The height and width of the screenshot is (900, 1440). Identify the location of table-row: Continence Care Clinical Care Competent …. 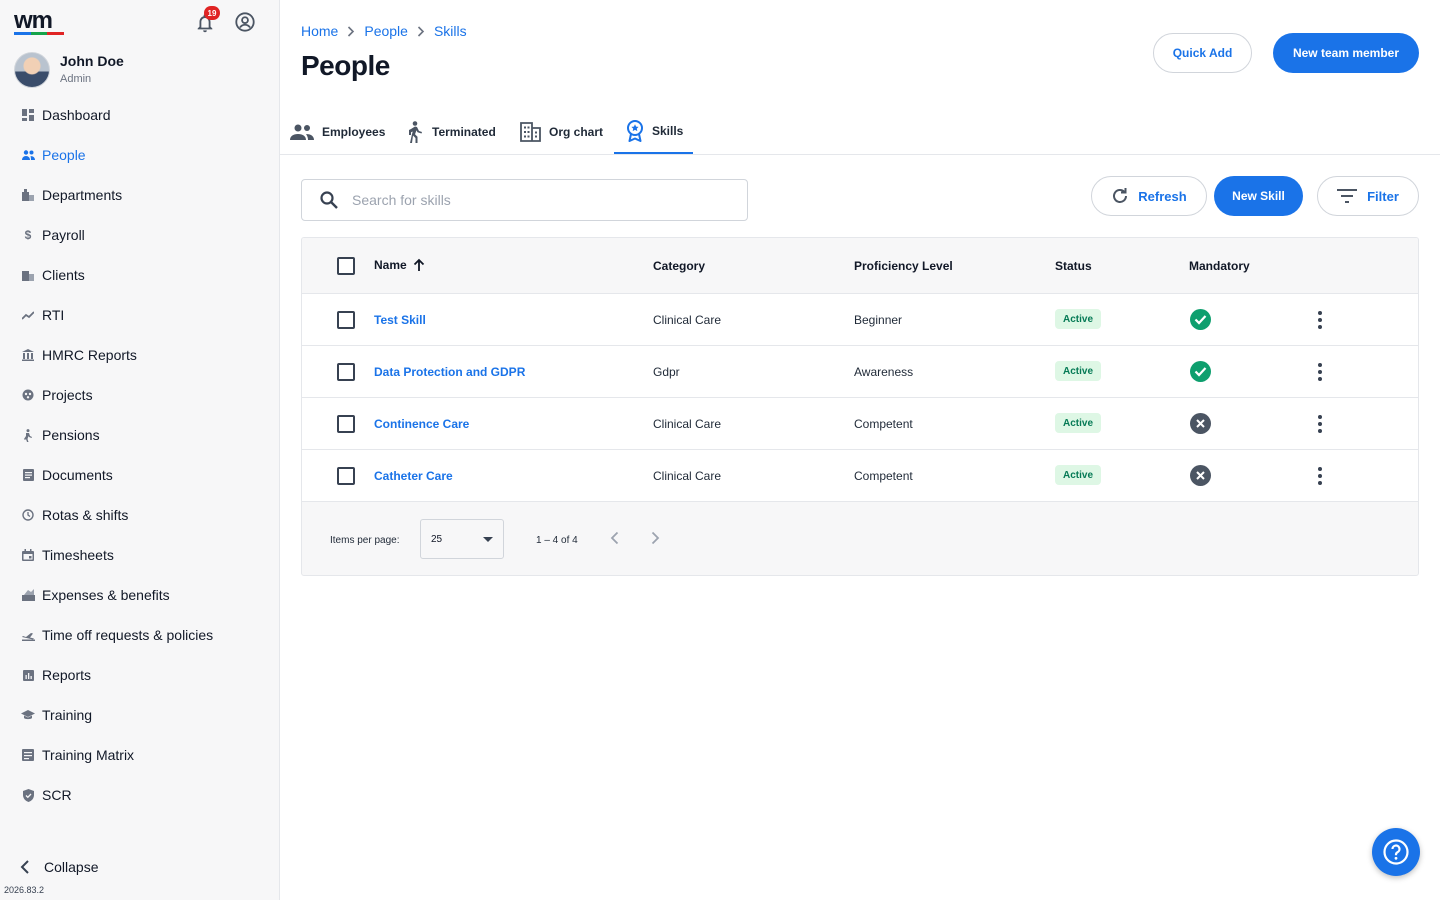
(860, 424).